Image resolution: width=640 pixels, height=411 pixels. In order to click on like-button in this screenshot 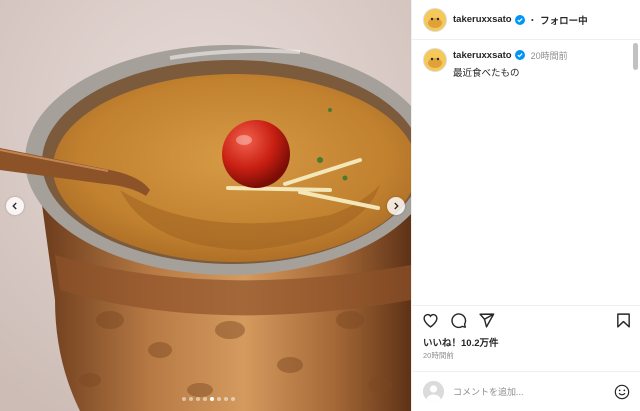, I will do `click(430, 321)`.